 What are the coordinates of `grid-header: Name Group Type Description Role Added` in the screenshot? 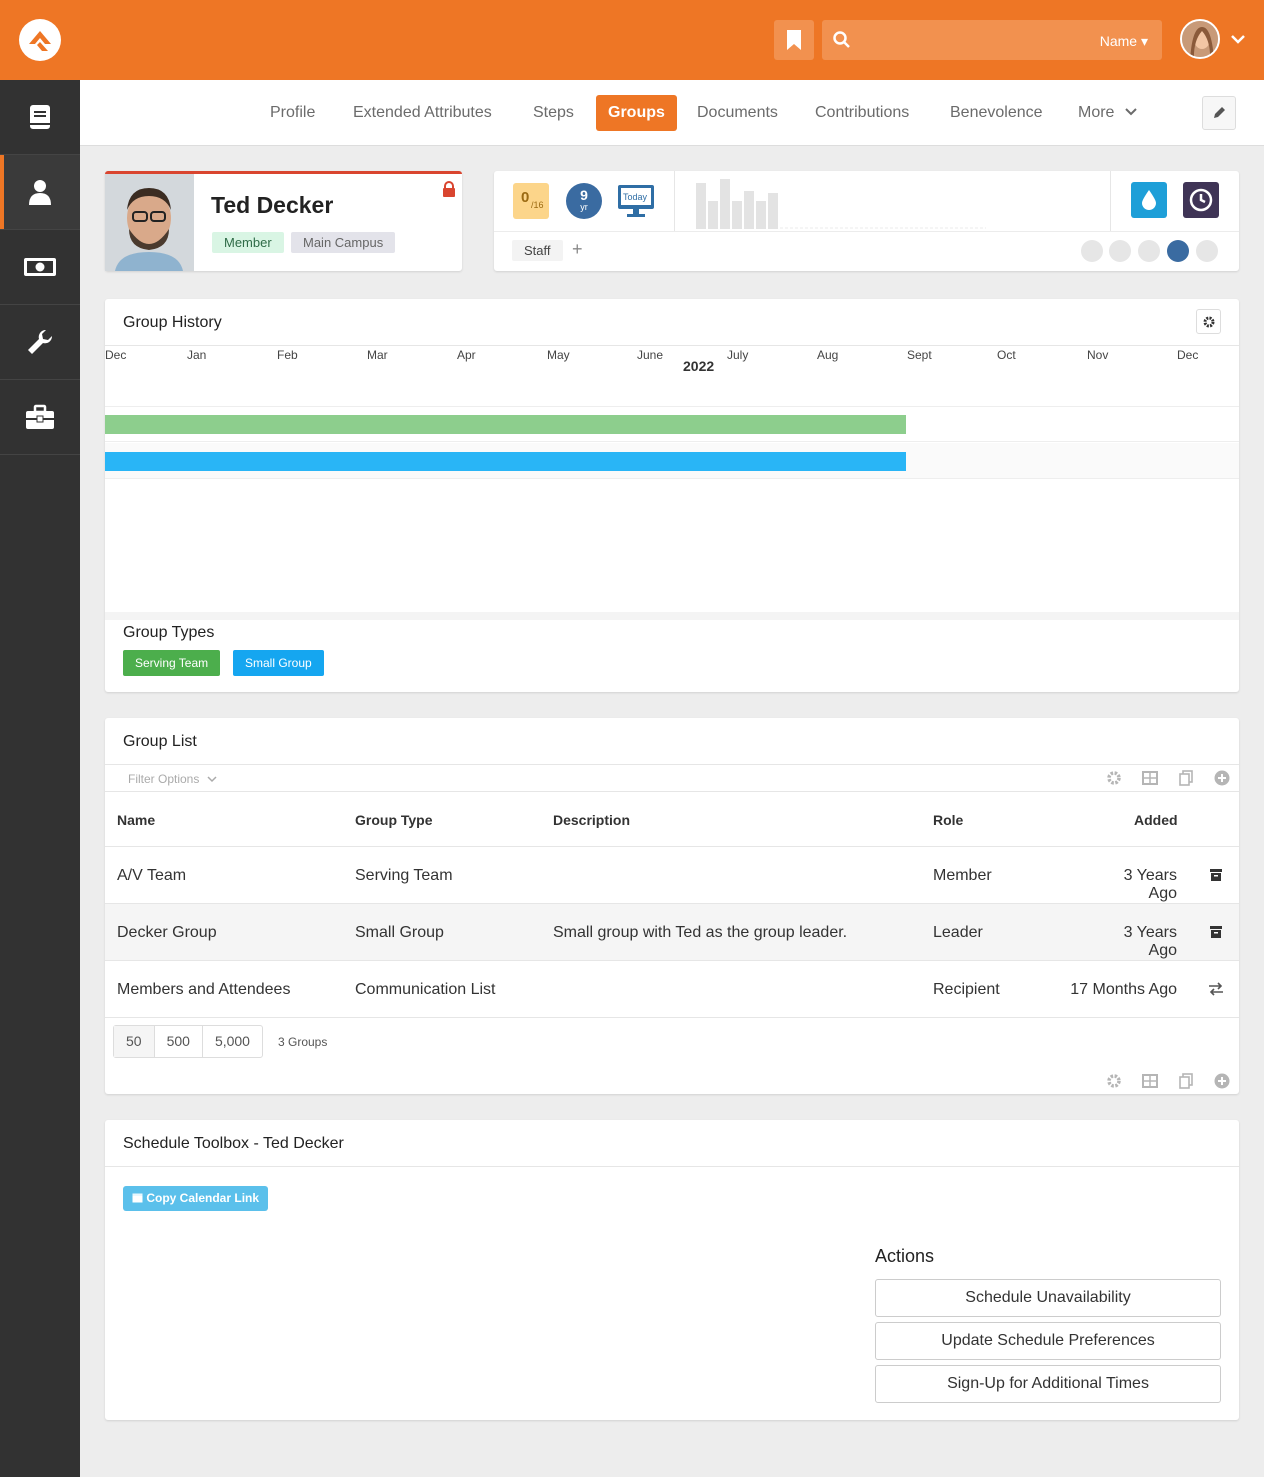 It's located at (672, 818).